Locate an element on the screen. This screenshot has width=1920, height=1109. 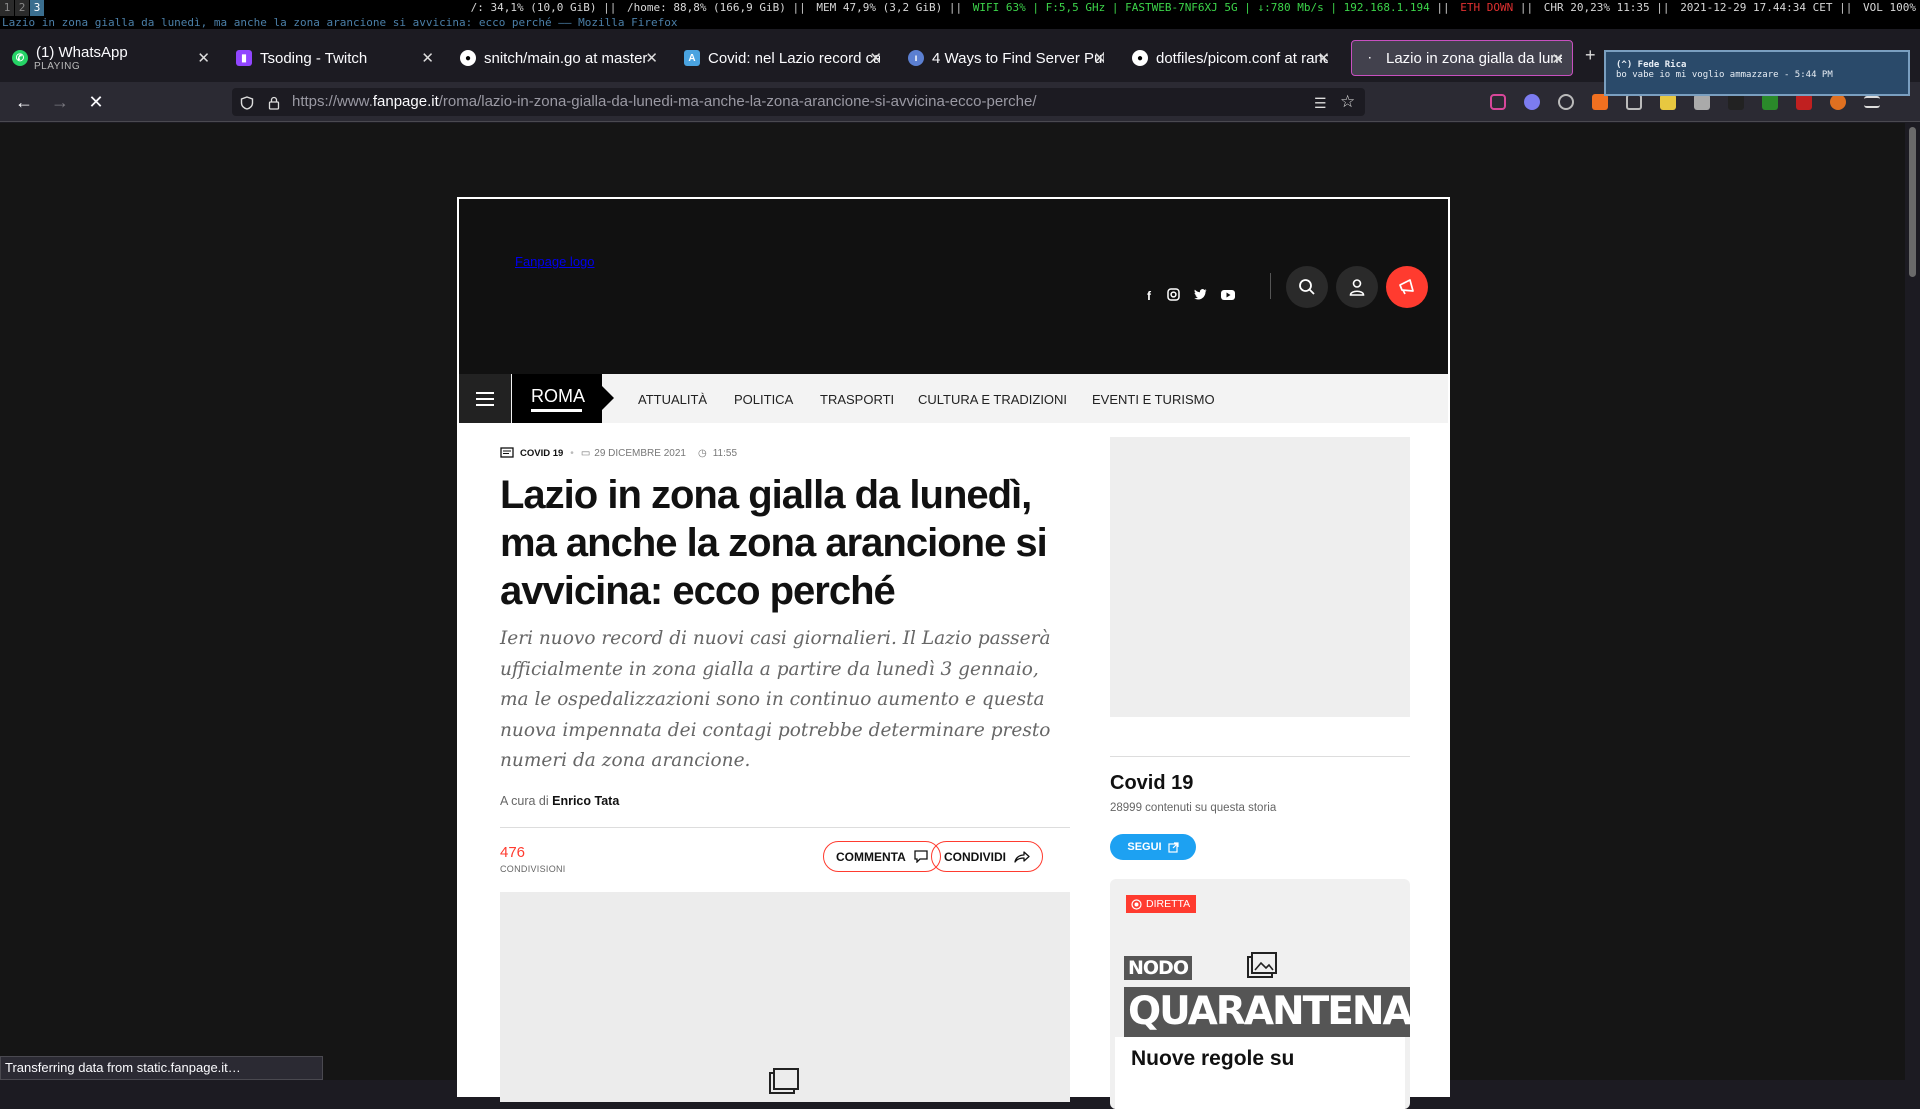
notification-body: bo vabe io mi voglio ammazzare - 5:44 PM is located at coordinates (1724, 75).